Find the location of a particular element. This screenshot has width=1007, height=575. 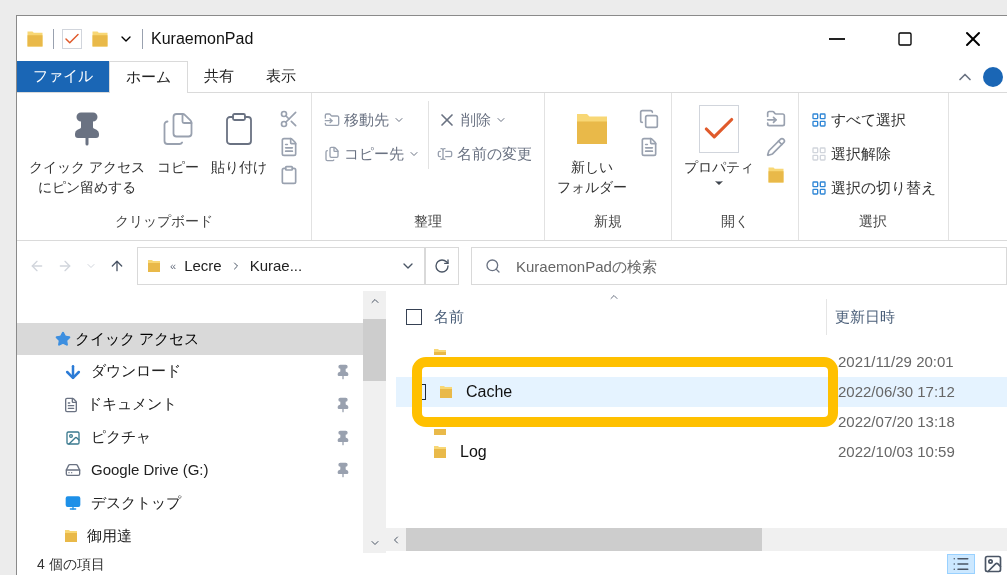

group-label: 整理 is located at coordinates (427, 221).